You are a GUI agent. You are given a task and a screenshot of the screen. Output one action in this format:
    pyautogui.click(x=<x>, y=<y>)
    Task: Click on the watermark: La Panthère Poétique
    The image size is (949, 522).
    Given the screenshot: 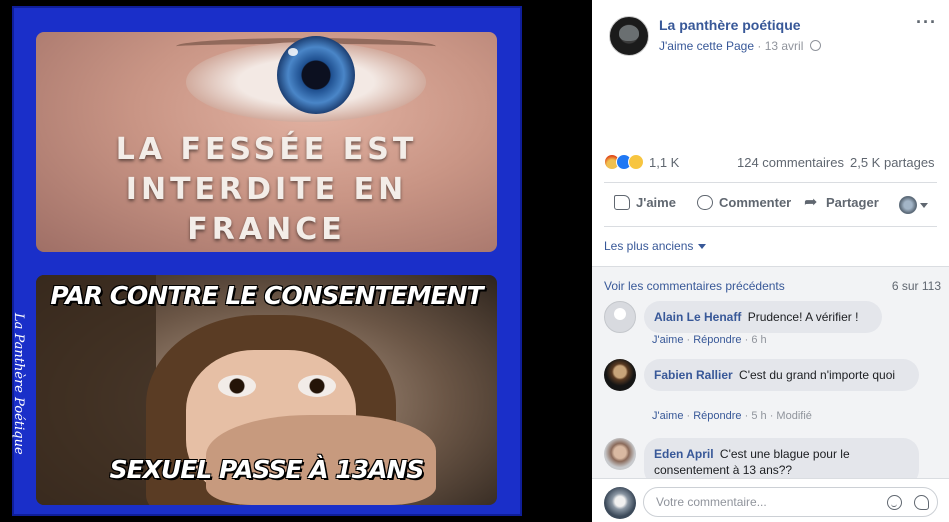 What is the action you would take?
    pyautogui.click(x=18, y=384)
    